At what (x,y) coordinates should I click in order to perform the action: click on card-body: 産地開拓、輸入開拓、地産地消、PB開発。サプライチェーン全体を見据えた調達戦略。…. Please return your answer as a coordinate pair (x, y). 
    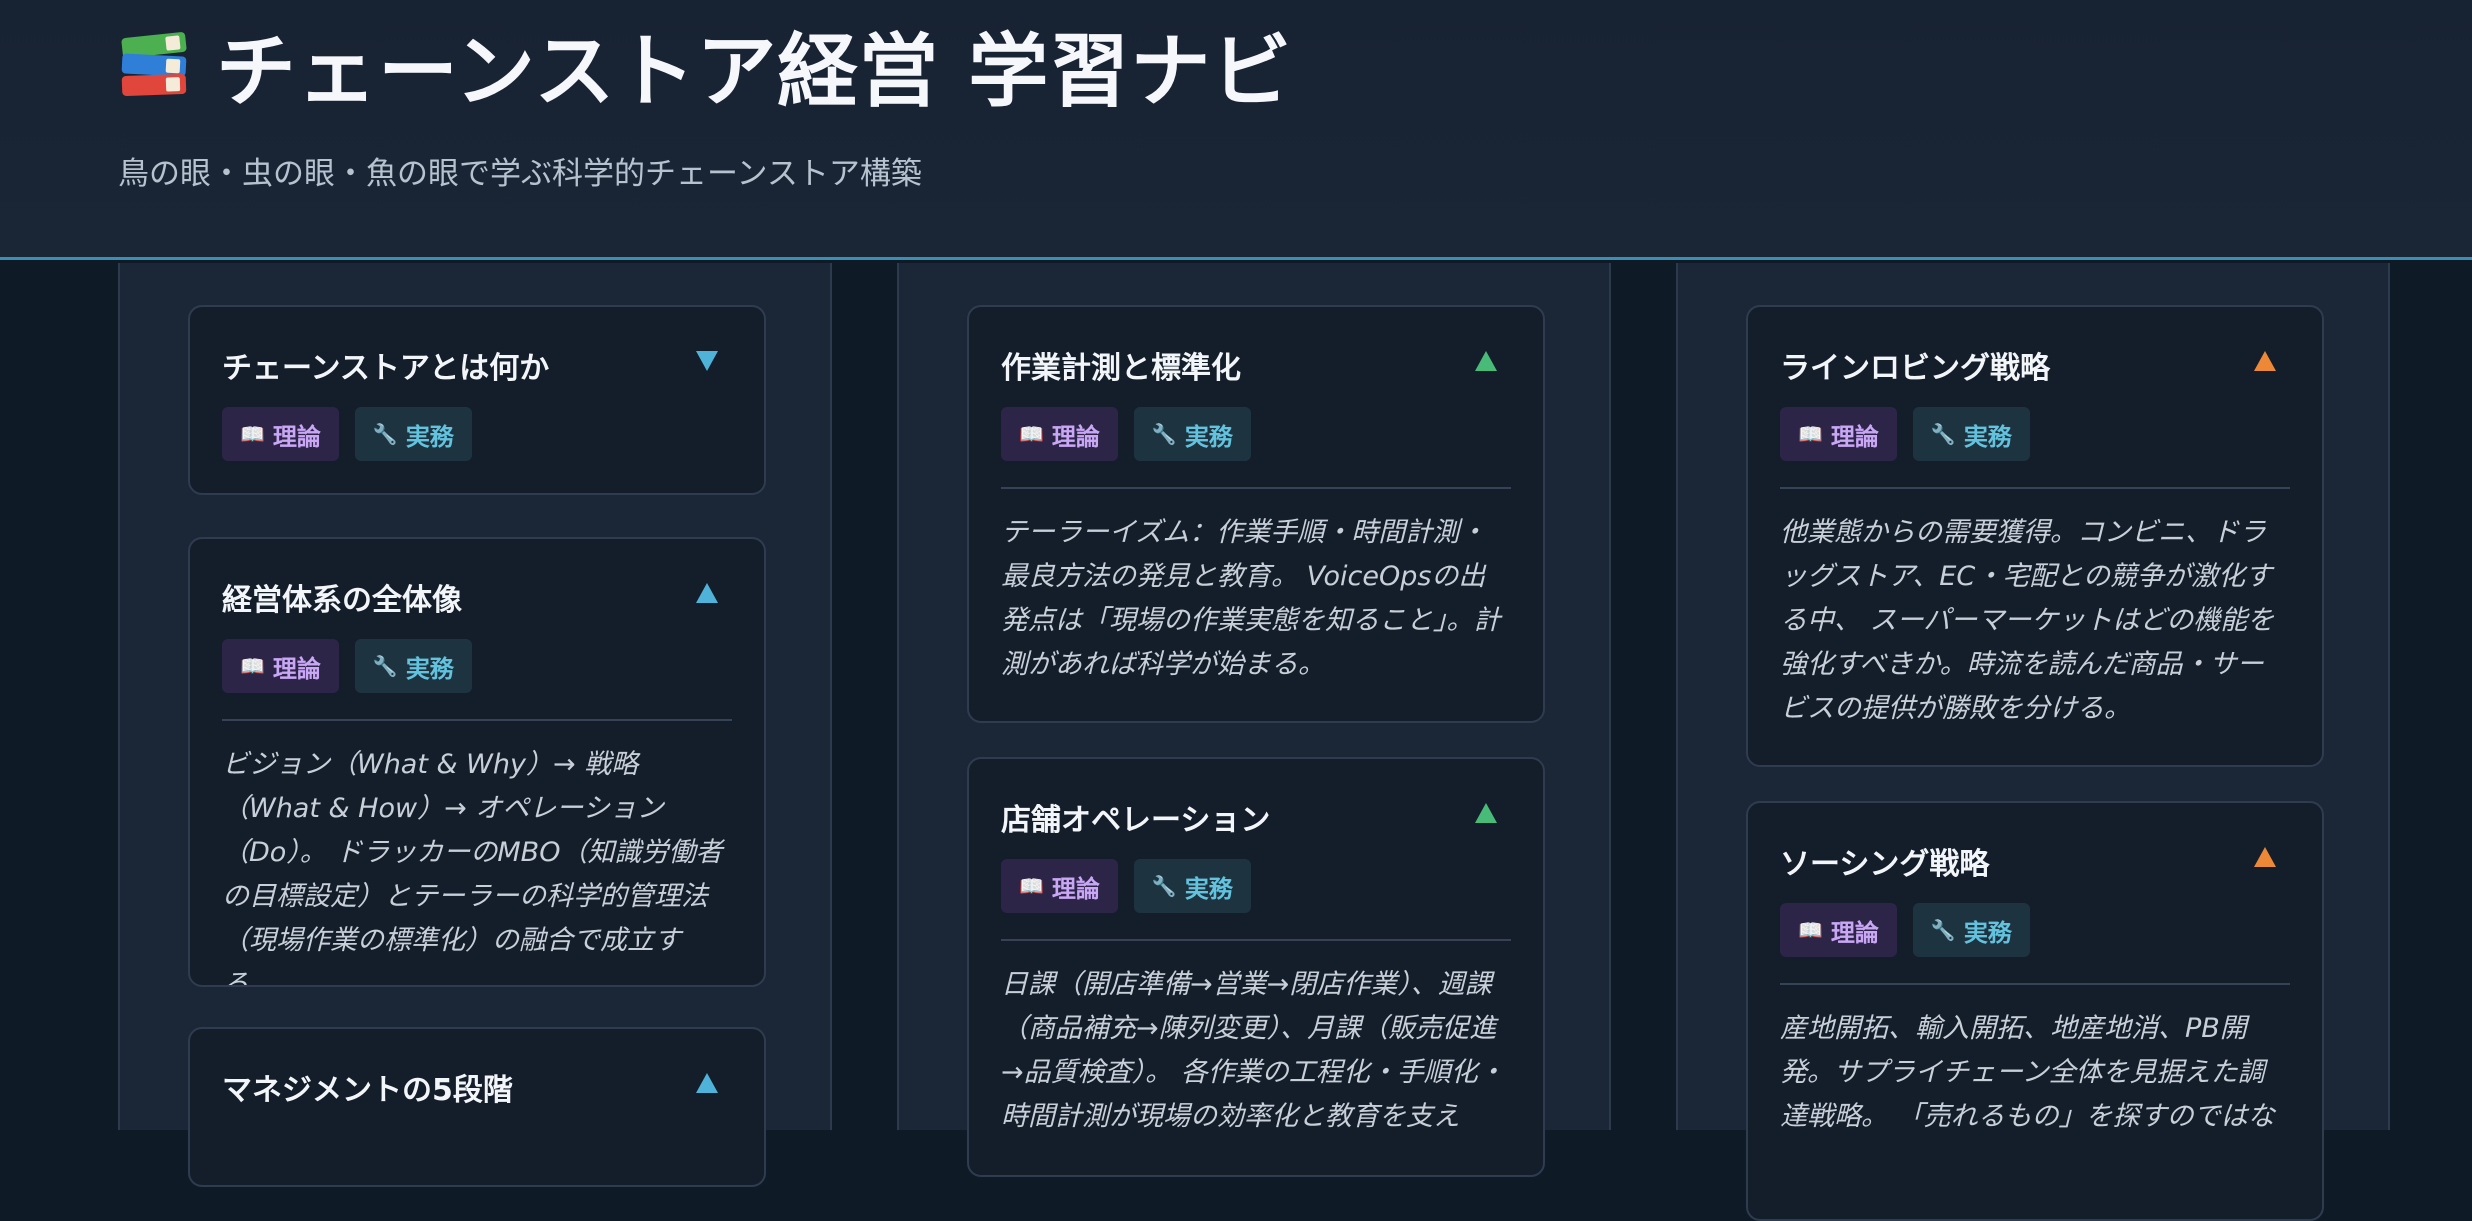
    Looking at the image, I should click on (2027, 1072).